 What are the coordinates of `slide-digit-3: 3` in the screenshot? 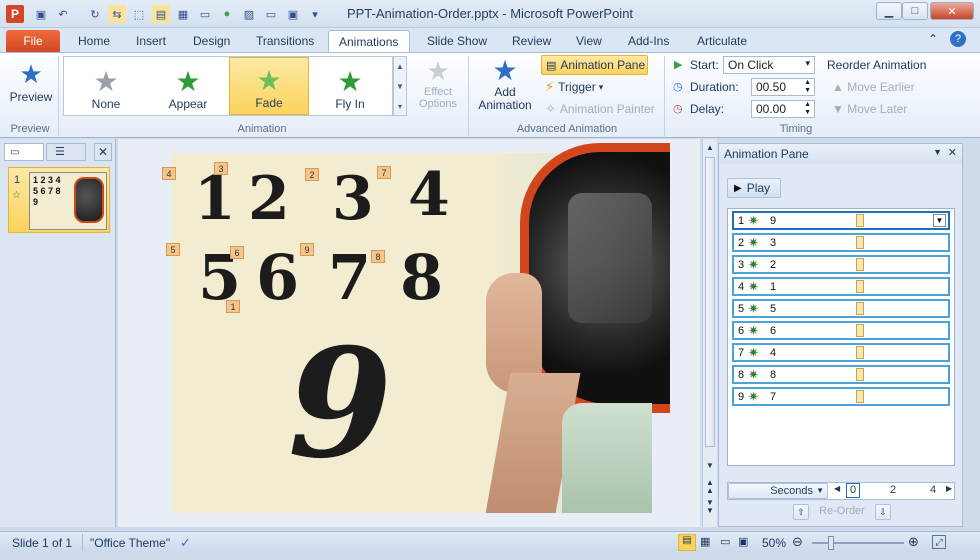 It's located at (353, 199).